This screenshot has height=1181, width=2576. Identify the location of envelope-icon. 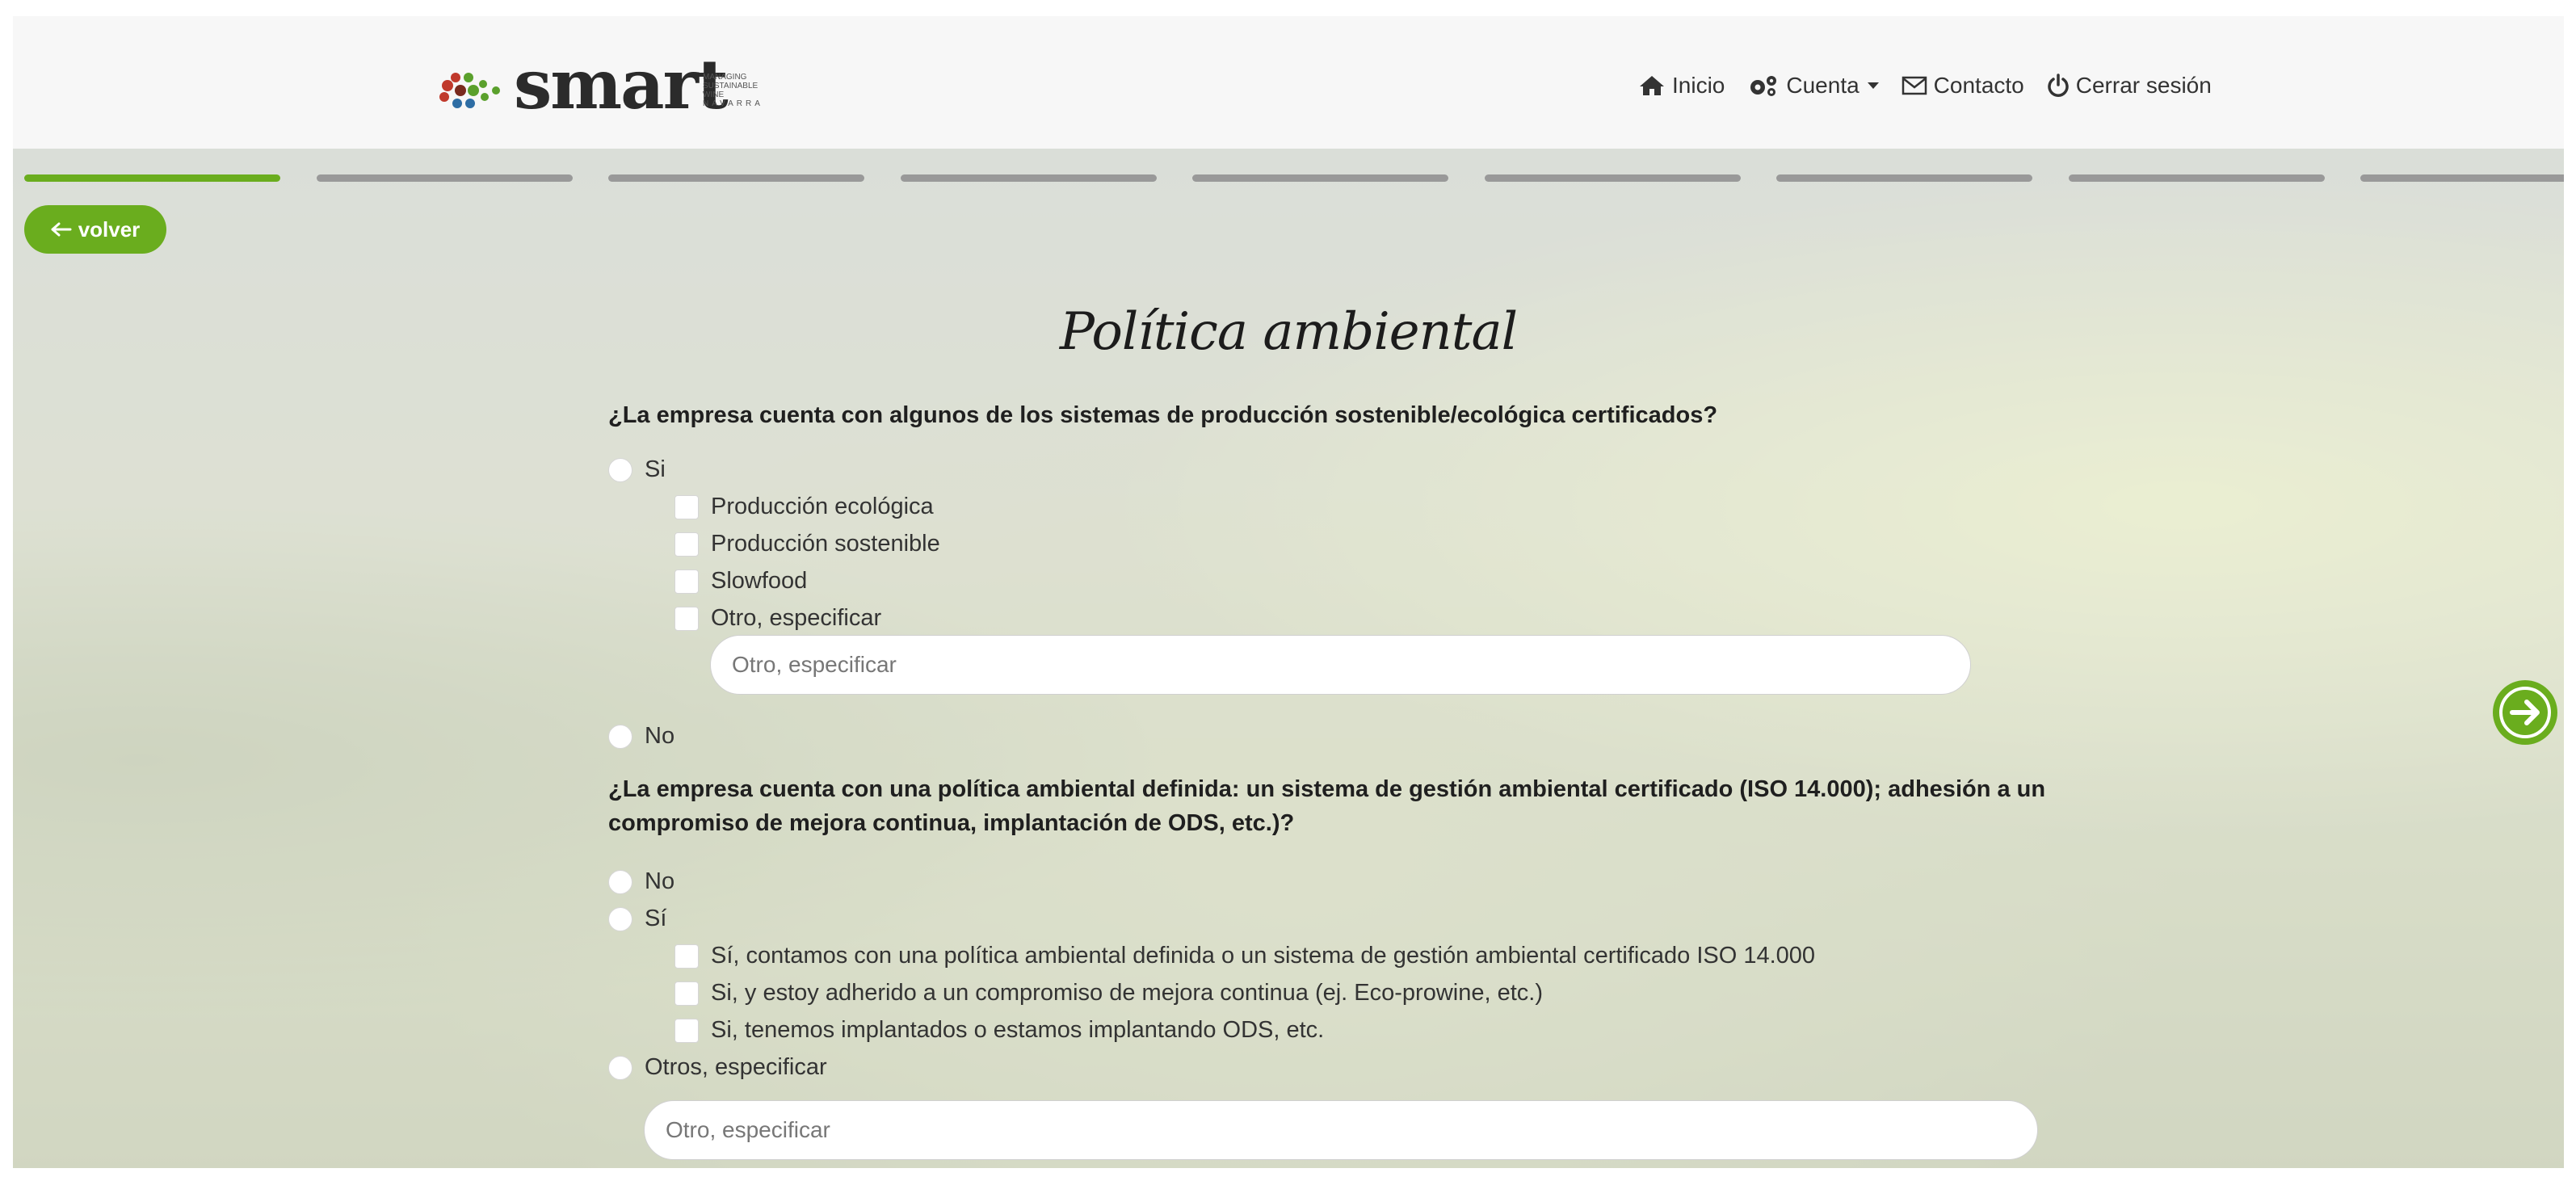
(1914, 85).